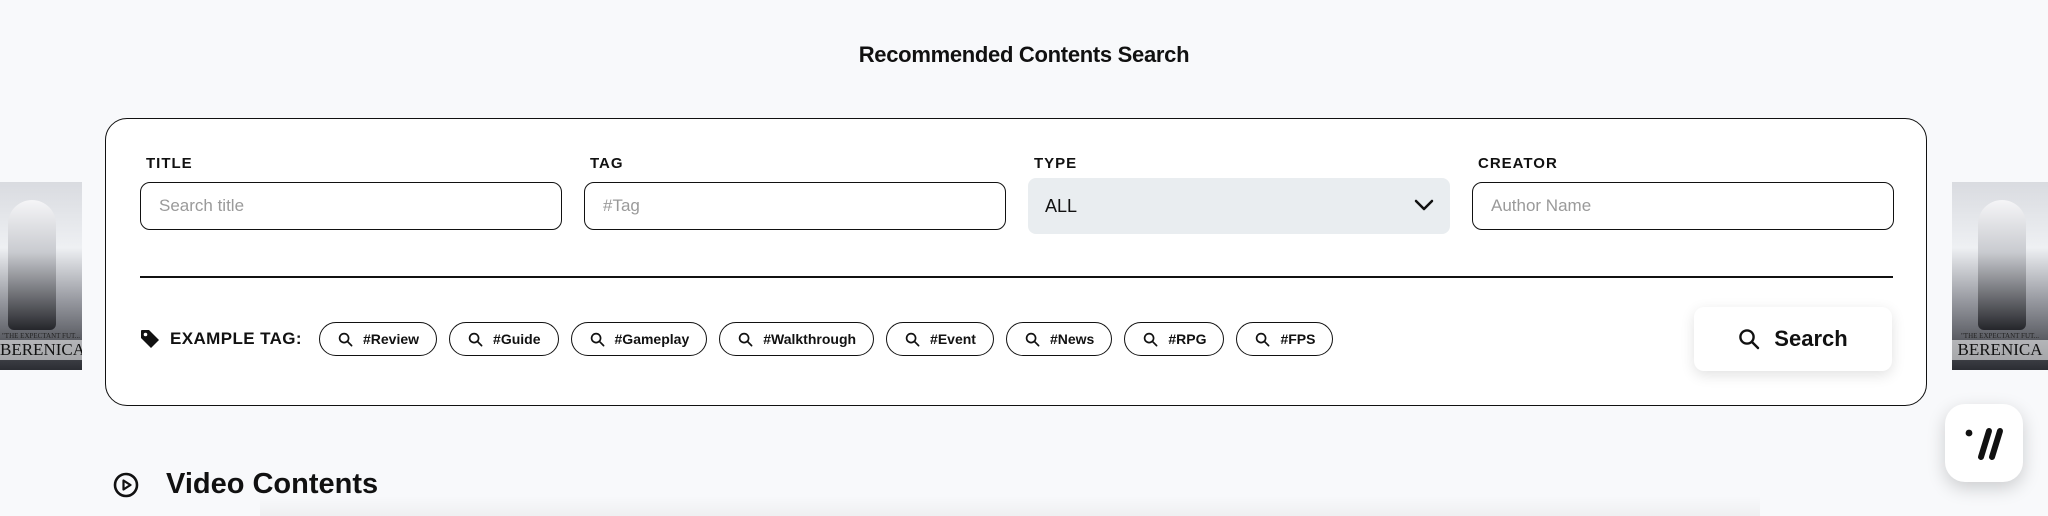  I want to click on type-select: ALL, so click(1239, 206).